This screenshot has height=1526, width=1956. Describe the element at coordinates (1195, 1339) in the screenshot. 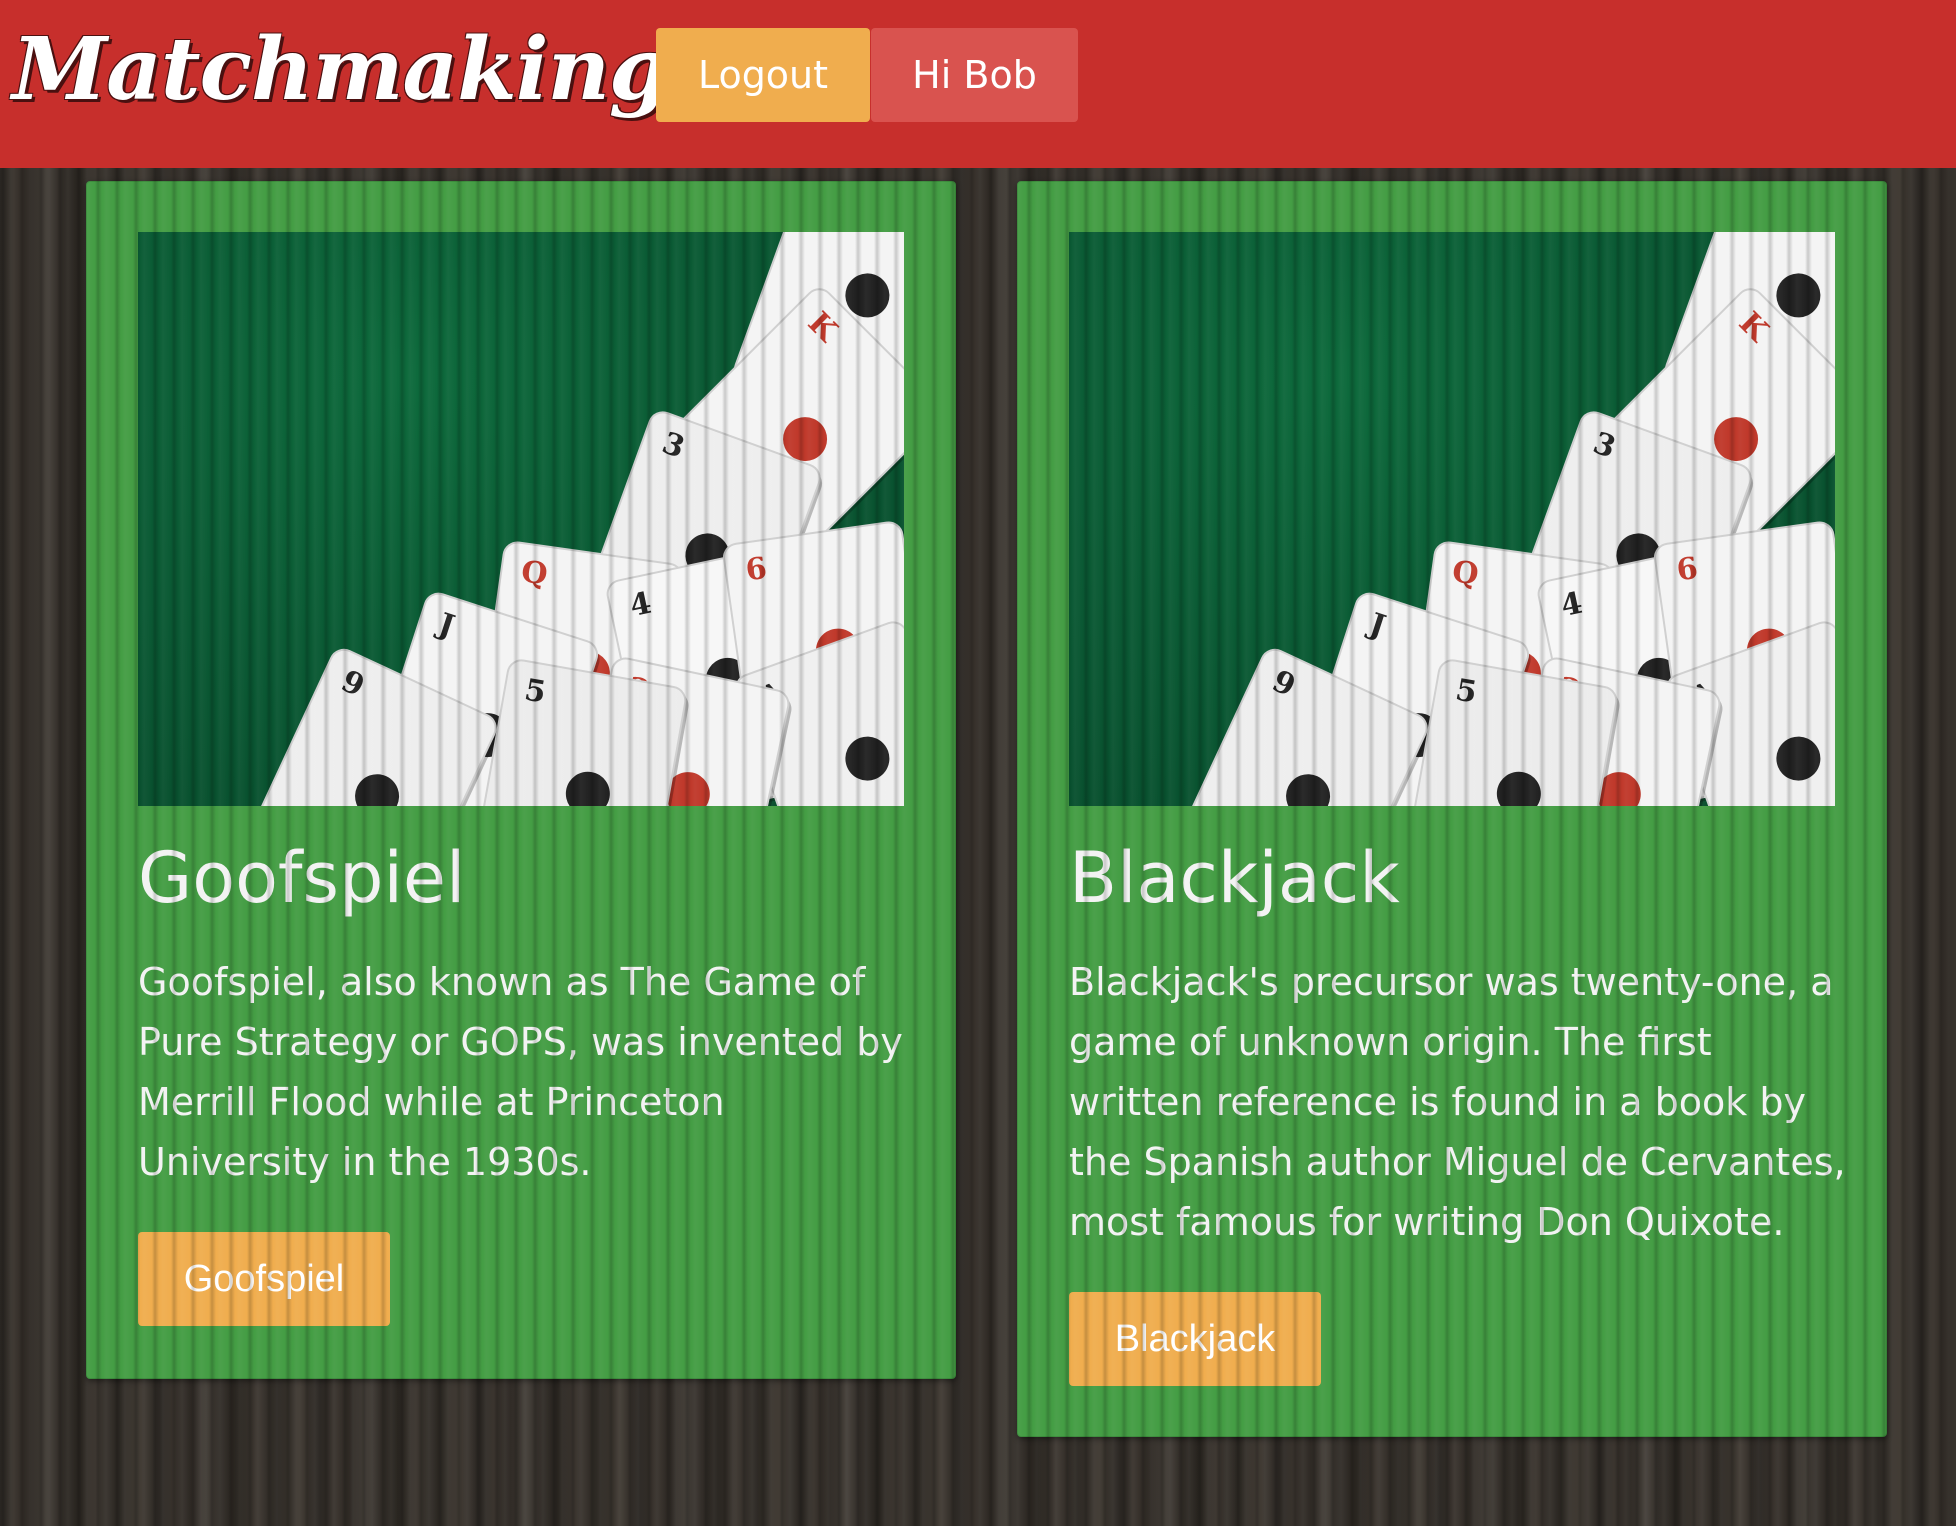

I see `play-blackjack-button: Blackjack` at that location.